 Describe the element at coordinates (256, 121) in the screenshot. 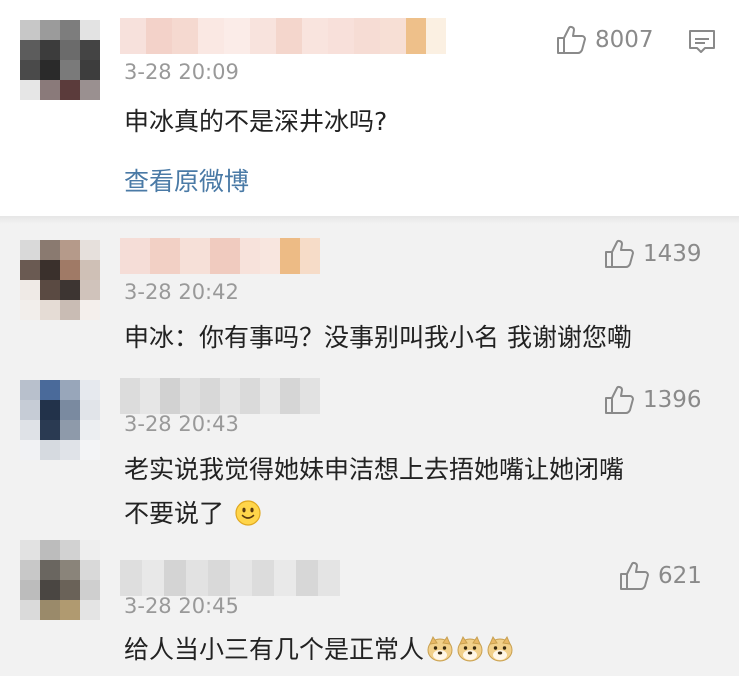

I see `comment-text: 申冰真的不是深井冰吗?` at that location.